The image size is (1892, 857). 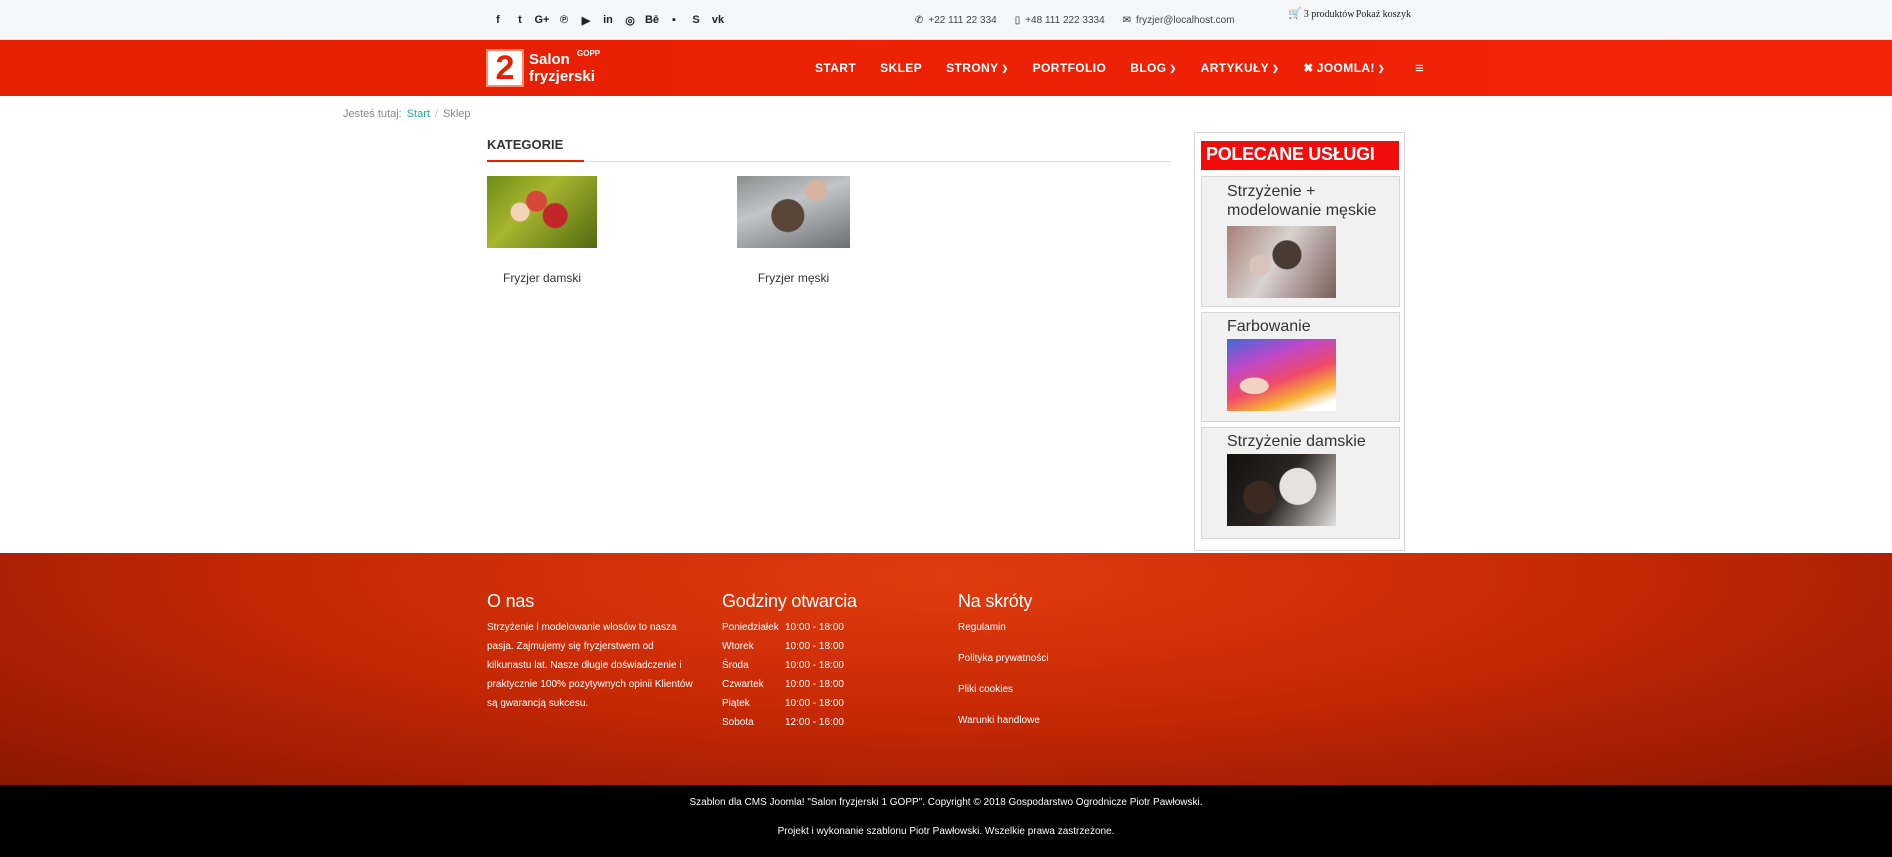 I want to click on menu-item-blog-label: BLOG, so click(x=1148, y=68).